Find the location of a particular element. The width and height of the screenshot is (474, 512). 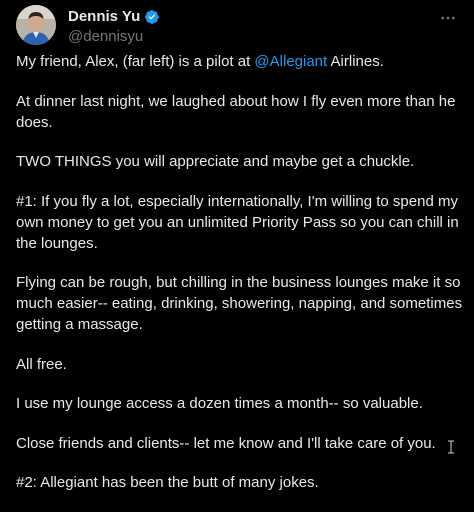

avatar is located at coordinates (36, 25).